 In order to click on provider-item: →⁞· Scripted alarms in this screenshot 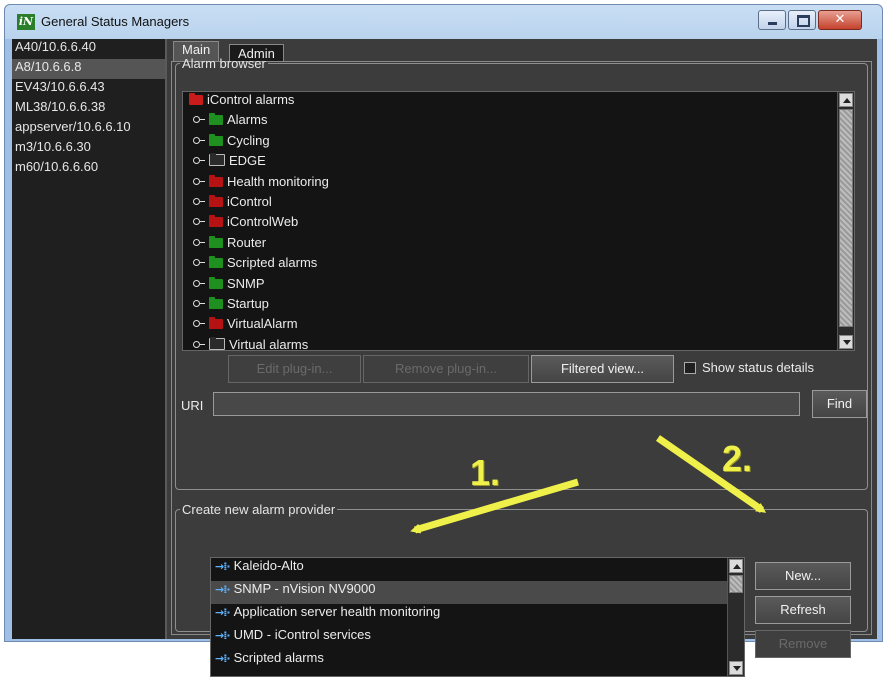, I will do `click(477, 661)`.